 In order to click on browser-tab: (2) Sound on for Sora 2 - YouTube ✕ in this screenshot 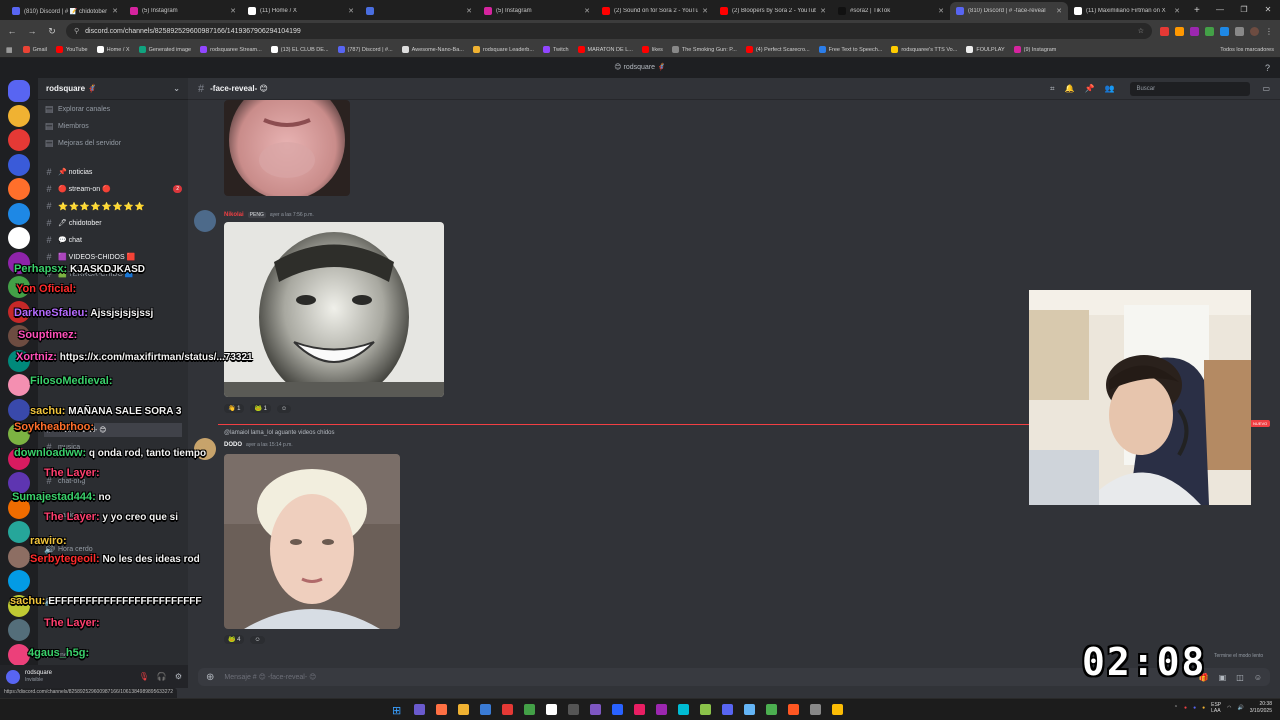, I will do `click(655, 11)`.